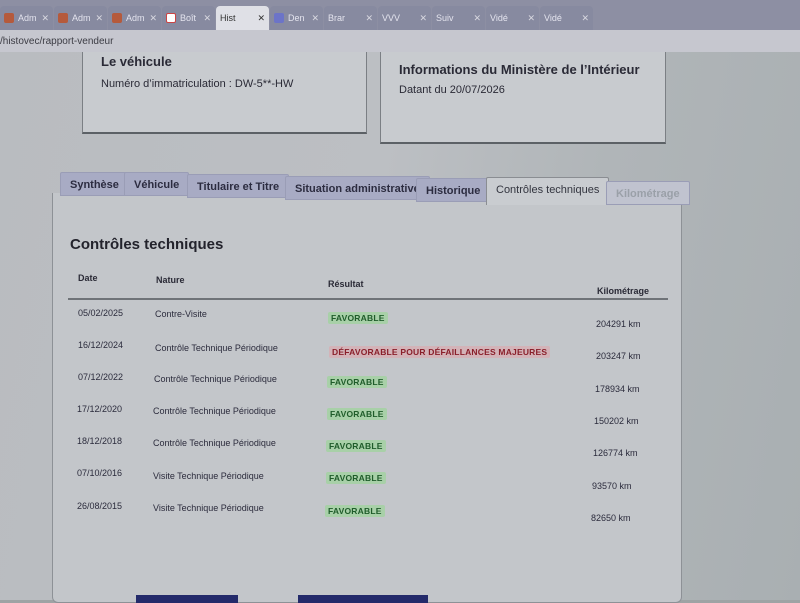 This screenshot has width=800, height=603. I want to click on browser-tab-active: Hist ✕, so click(242, 18).